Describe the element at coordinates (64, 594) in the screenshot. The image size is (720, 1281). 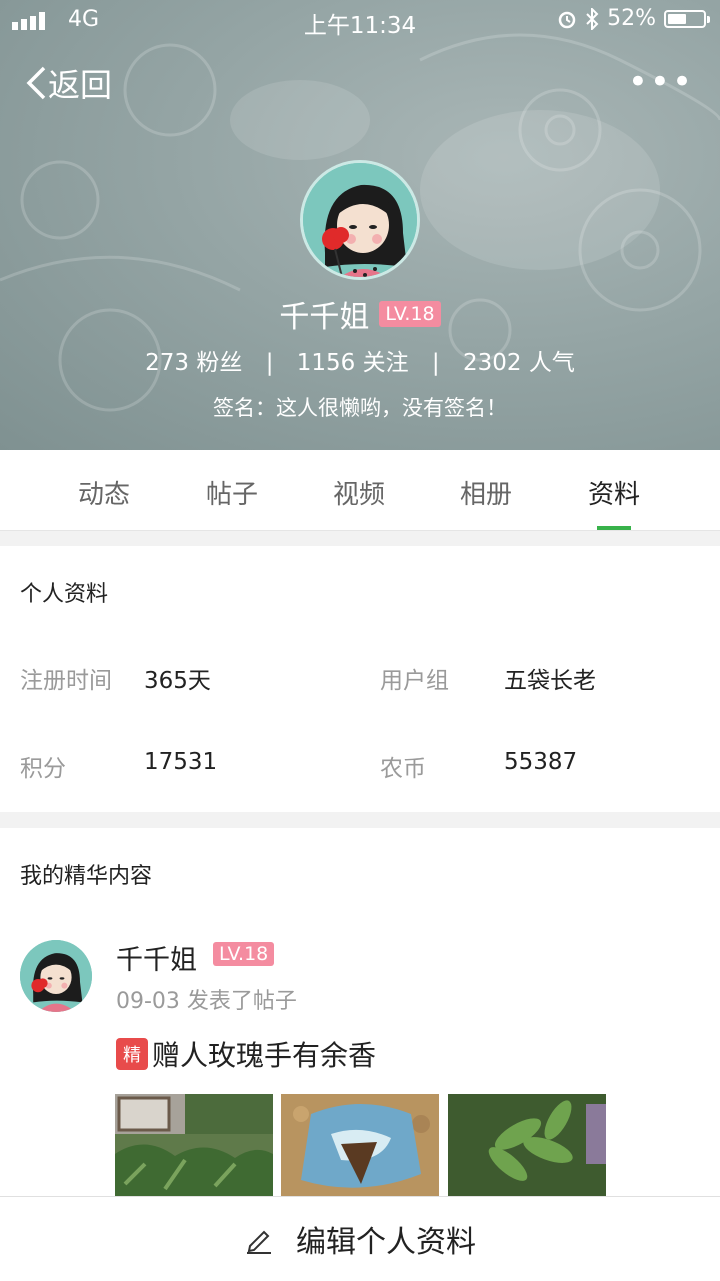
I see `personal-info-title: 个人资料` at that location.